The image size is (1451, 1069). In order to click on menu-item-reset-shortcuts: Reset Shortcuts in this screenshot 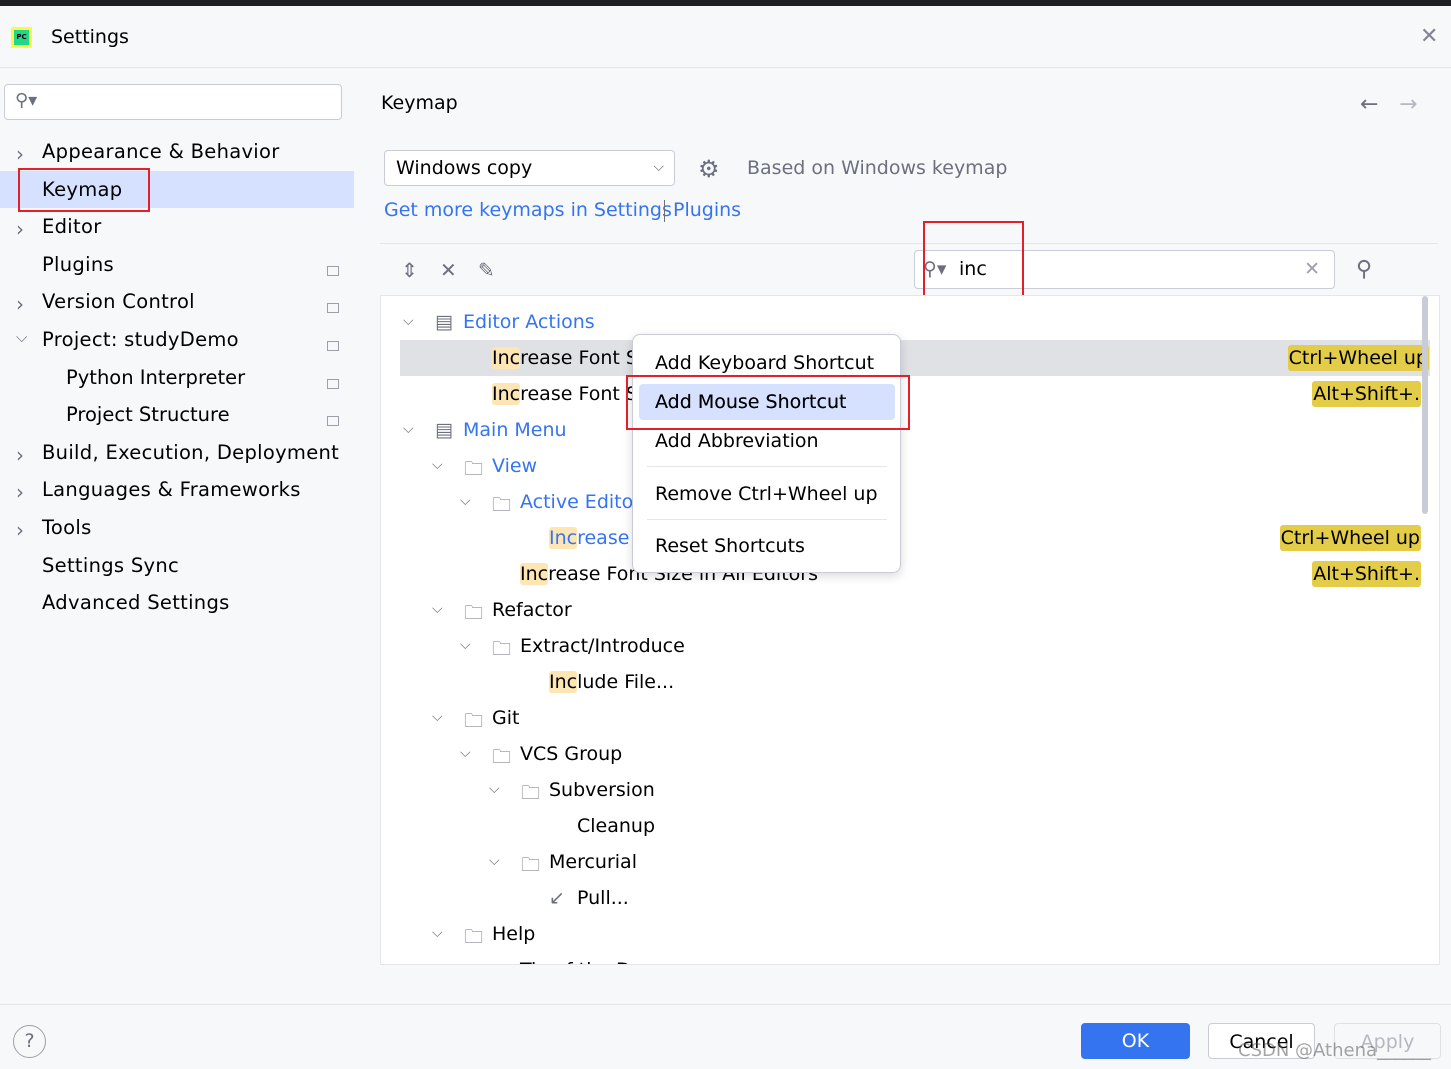, I will do `click(767, 546)`.